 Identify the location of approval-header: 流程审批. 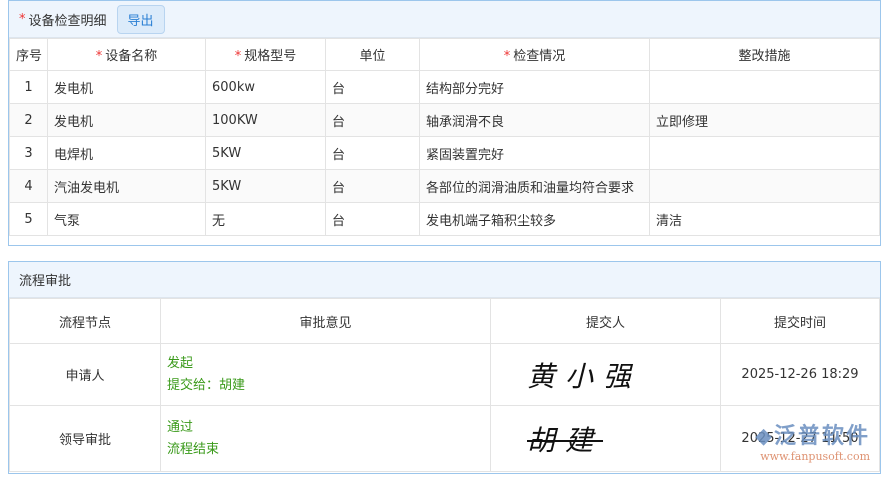
(444, 280).